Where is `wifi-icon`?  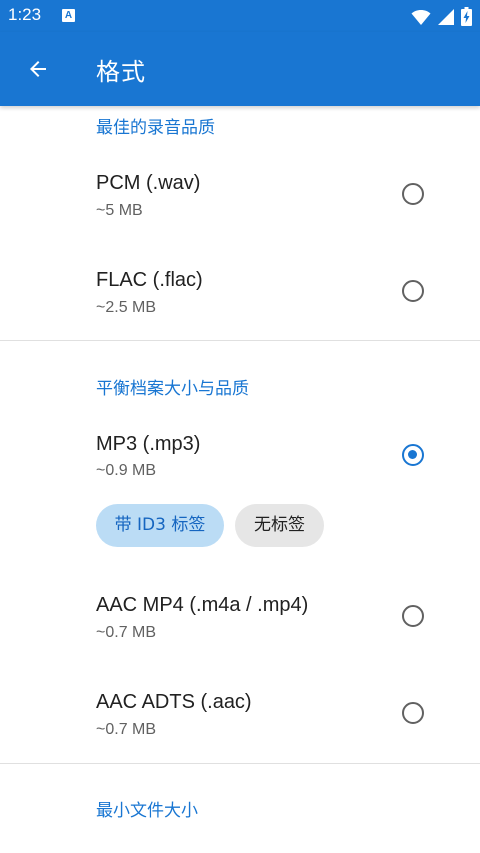
wifi-icon is located at coordinates (421, 17).